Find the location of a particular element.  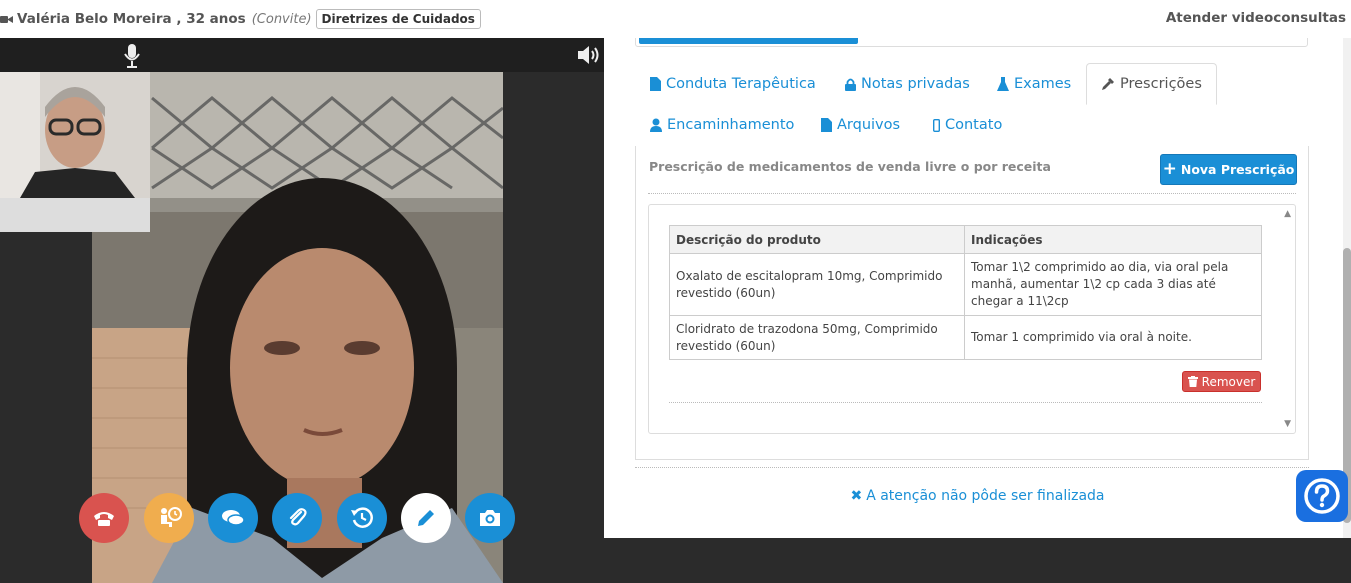

close-icon: ✖ is located at coordinates (856, 496).